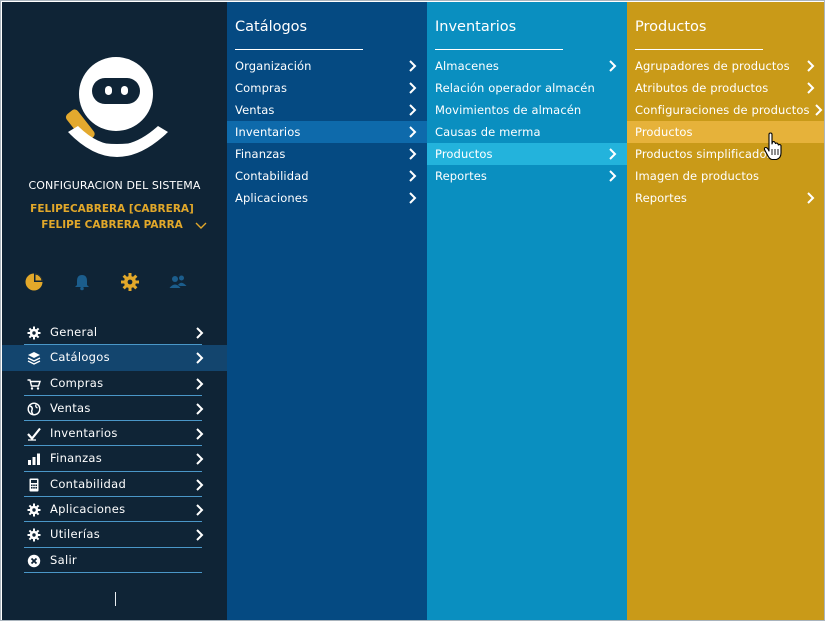 This screenshot has height=621, width=825. I want to click on sidebar-item-label: Inventarios, so click(84, 433).